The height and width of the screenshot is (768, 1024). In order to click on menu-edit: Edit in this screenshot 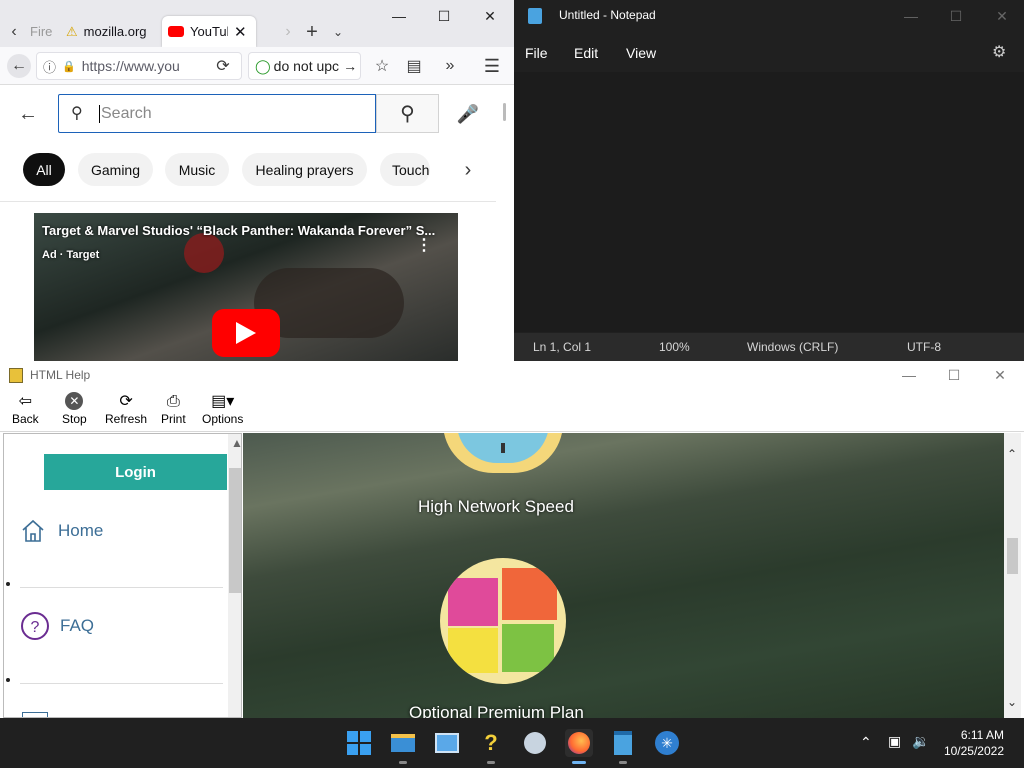, I will do `click(586, 53)`.